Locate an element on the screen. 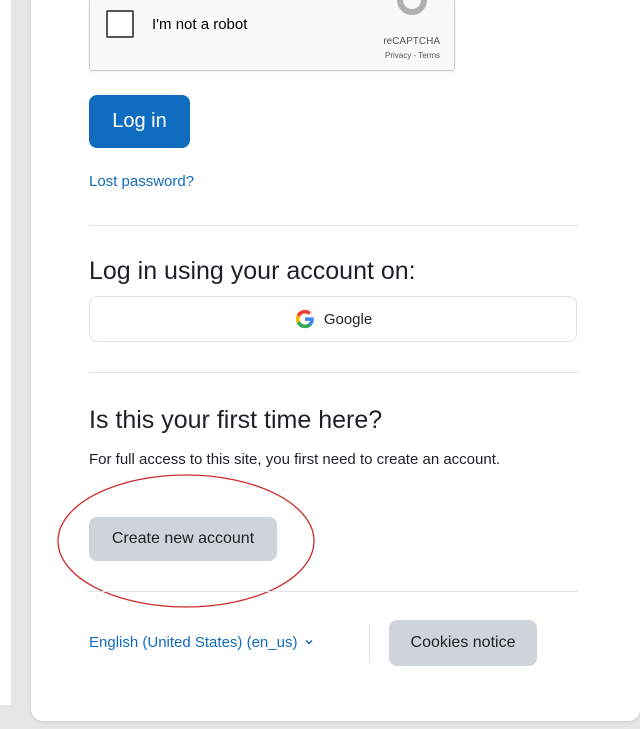  google-icon is located at coordinates (304, 319).